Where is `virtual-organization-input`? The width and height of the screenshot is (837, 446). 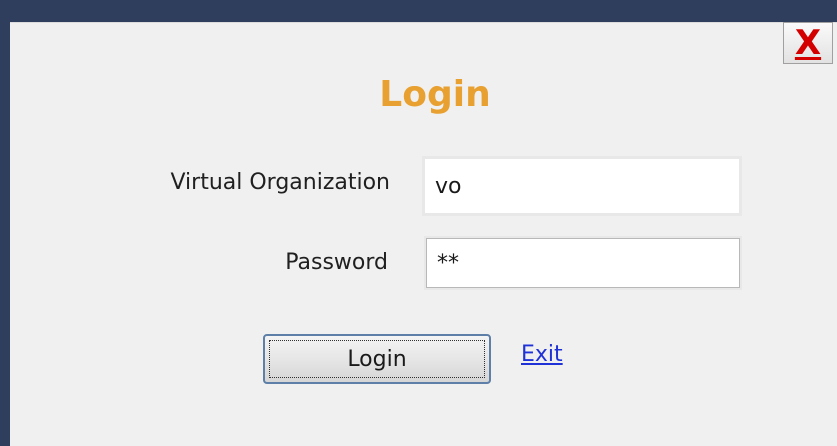
virtual-organization-input is located at coordinates (582, 186).